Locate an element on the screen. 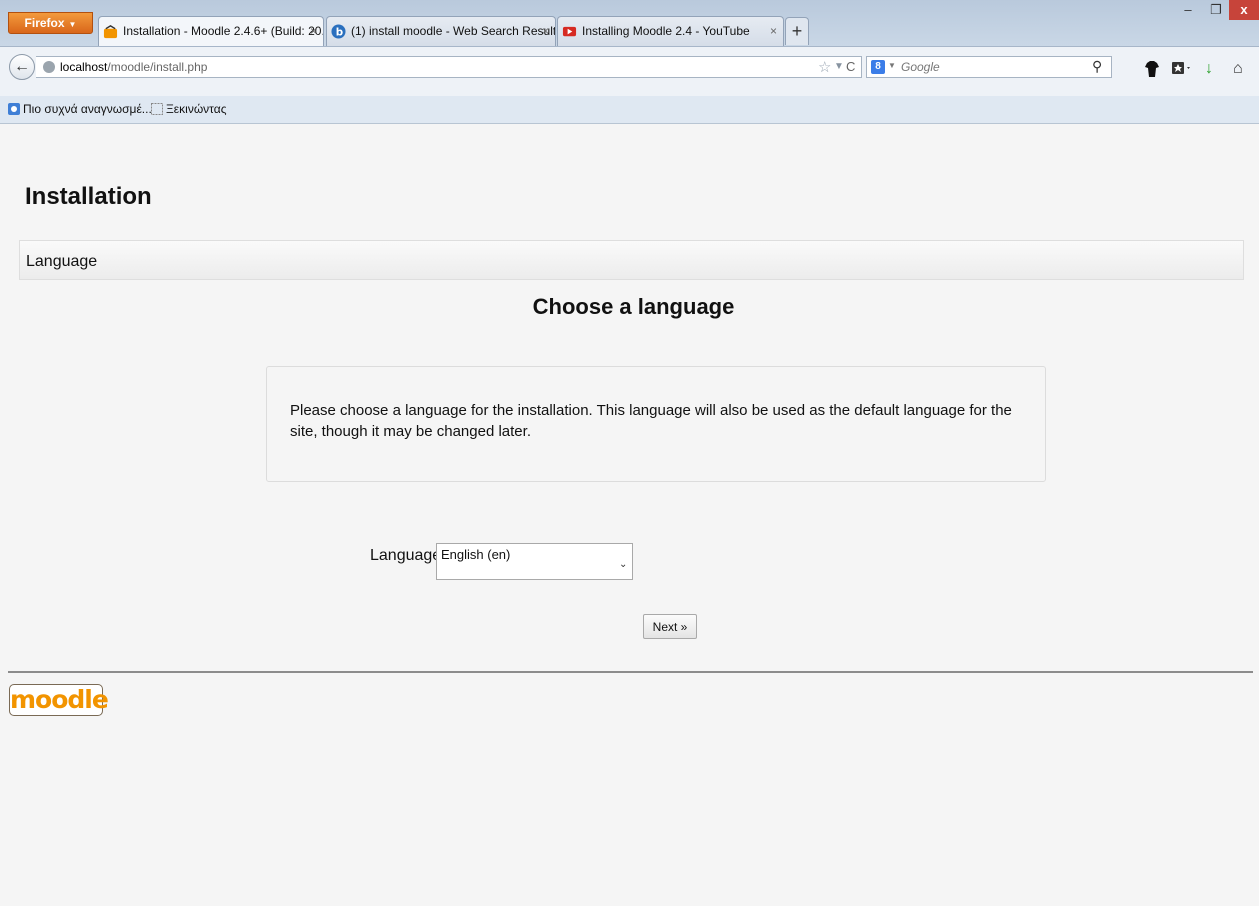 Image resolution: width=1259 pixels, height=906 pixels. svg-text: b is located at coordinates (339, 32).